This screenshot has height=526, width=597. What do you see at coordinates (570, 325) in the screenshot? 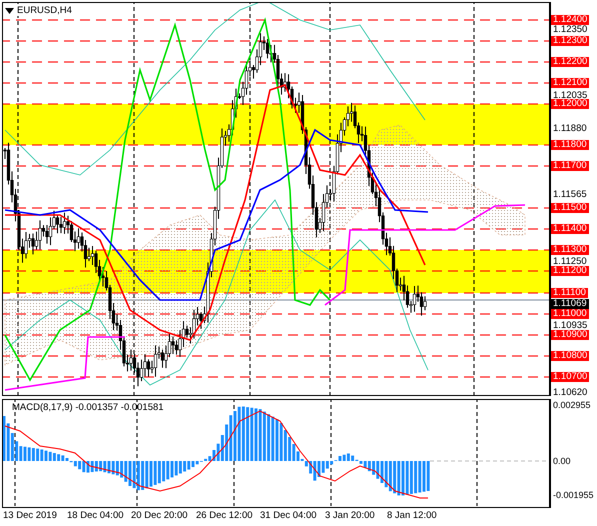
I see `price-tick-label: 1.10935` at bounding box center [570, 325].